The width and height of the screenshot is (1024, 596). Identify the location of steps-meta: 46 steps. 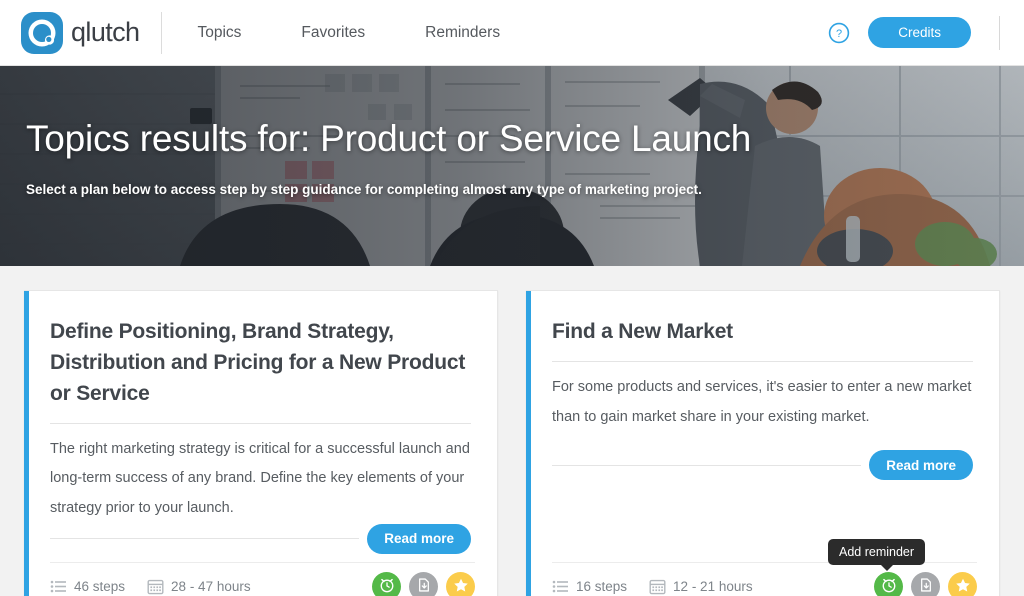
(87, 586).